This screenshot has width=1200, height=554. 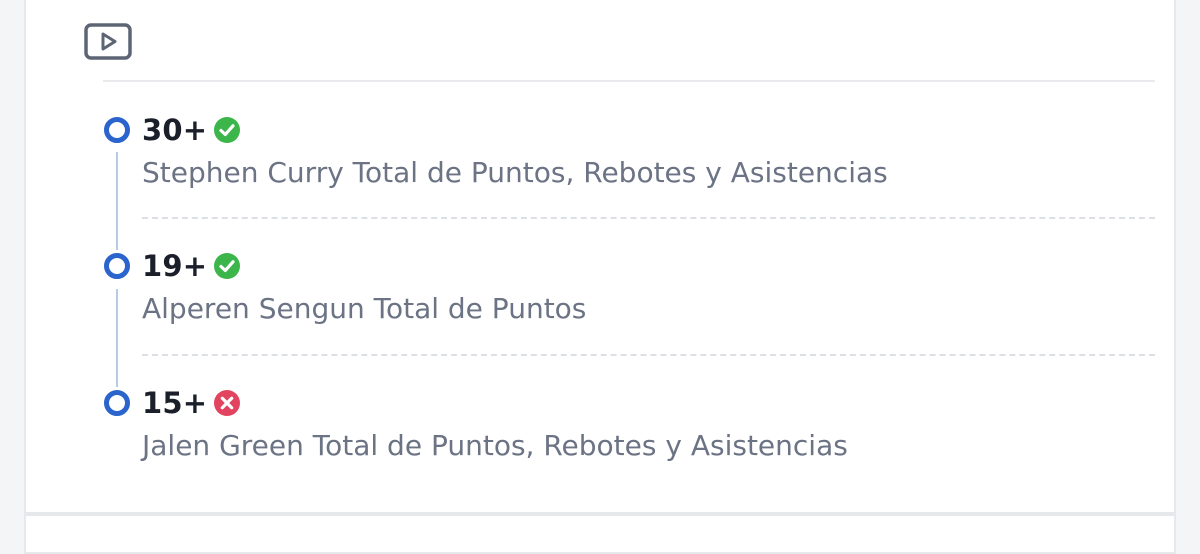 I want to click on x-circle-icon, so click(x=227, y=403).